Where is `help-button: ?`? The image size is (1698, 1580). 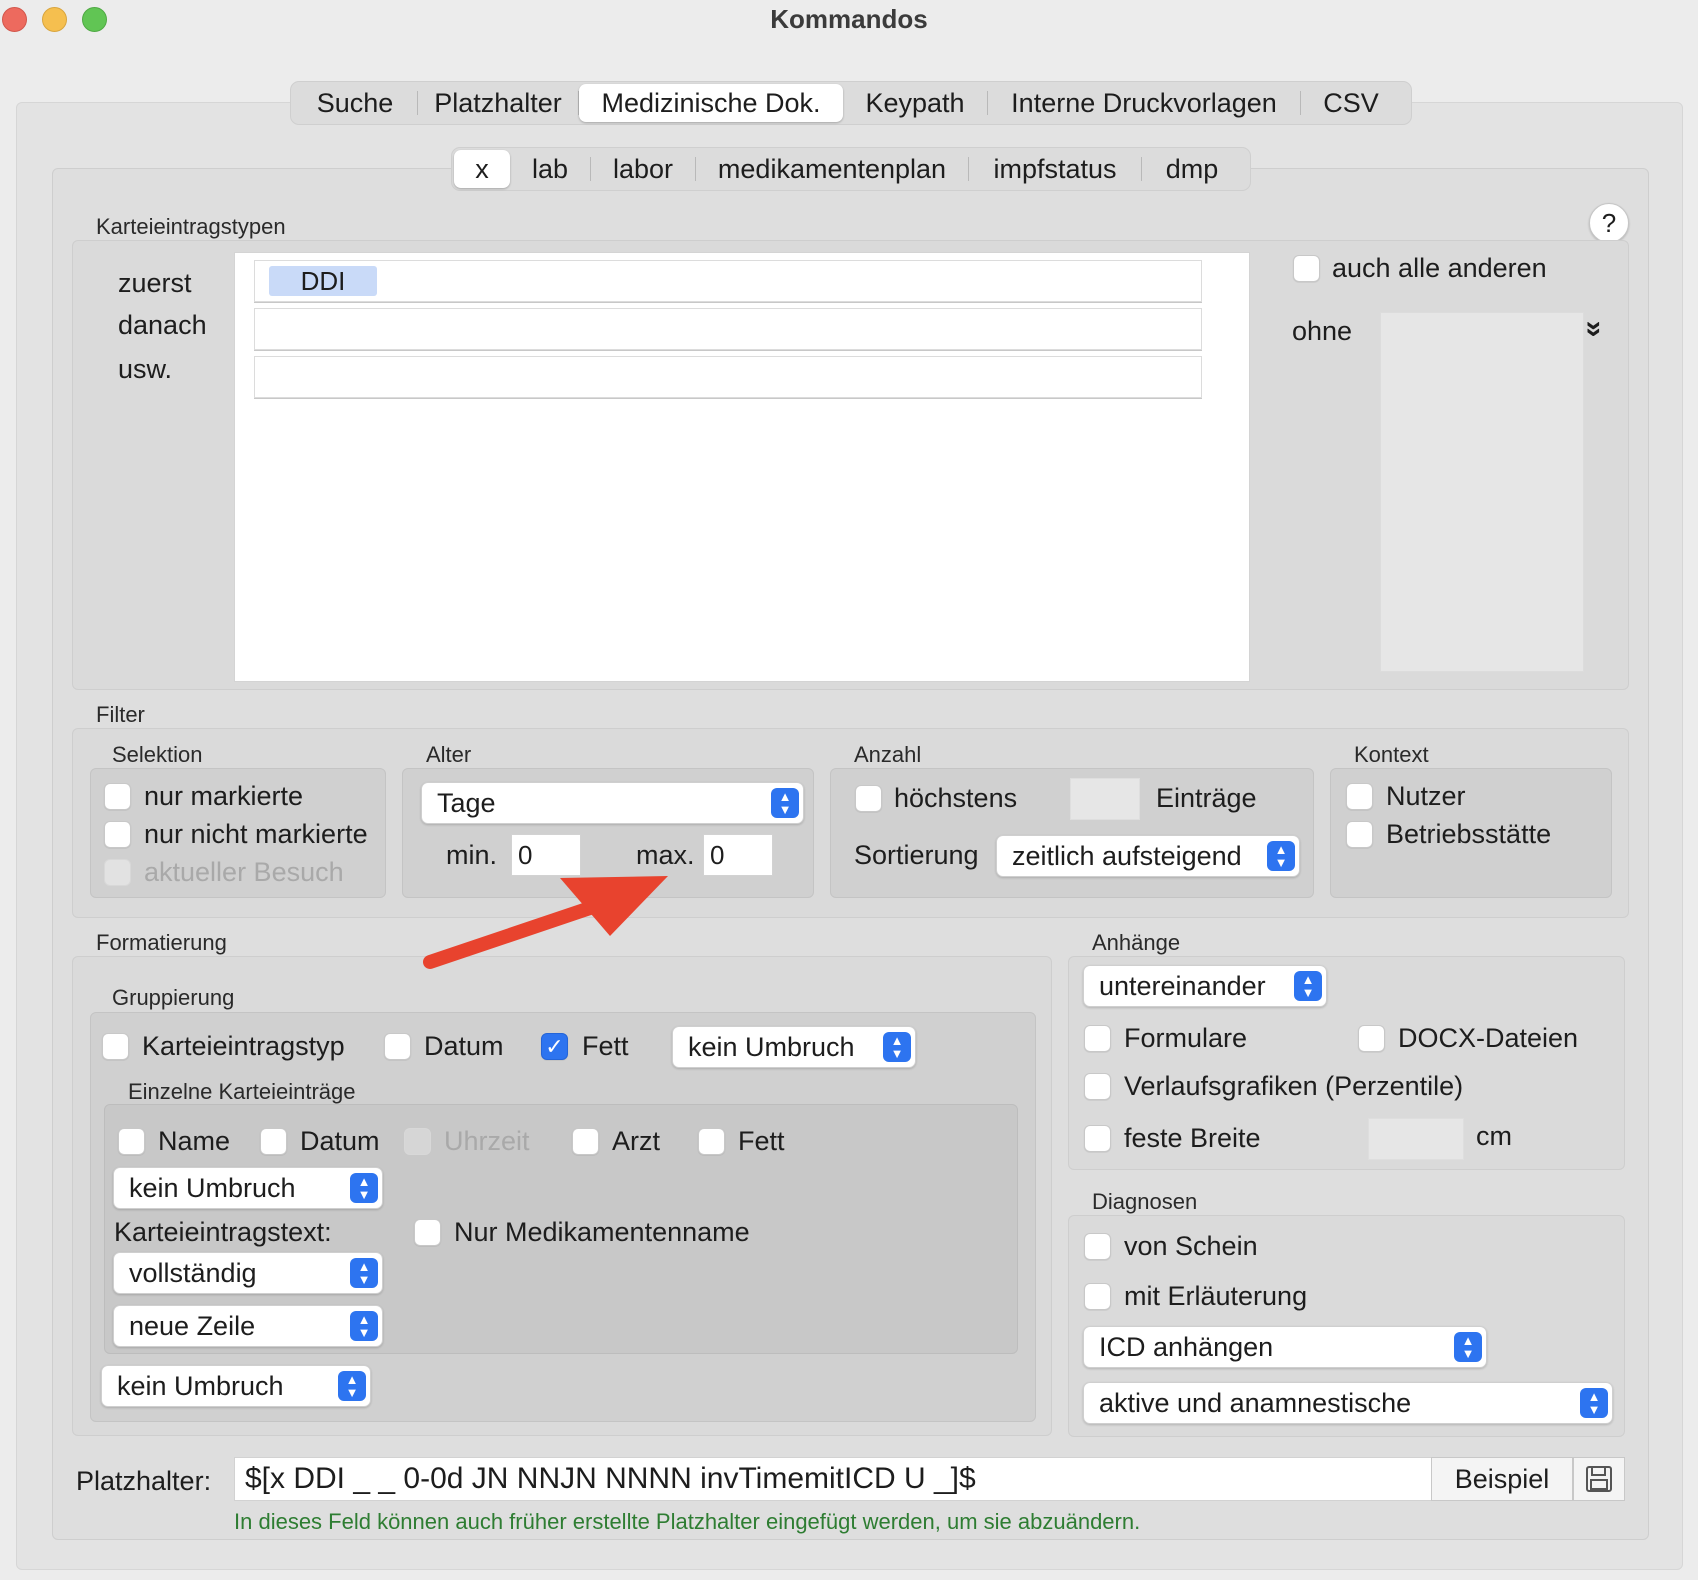
help-button: ? is located at coordinates (1609, 223).